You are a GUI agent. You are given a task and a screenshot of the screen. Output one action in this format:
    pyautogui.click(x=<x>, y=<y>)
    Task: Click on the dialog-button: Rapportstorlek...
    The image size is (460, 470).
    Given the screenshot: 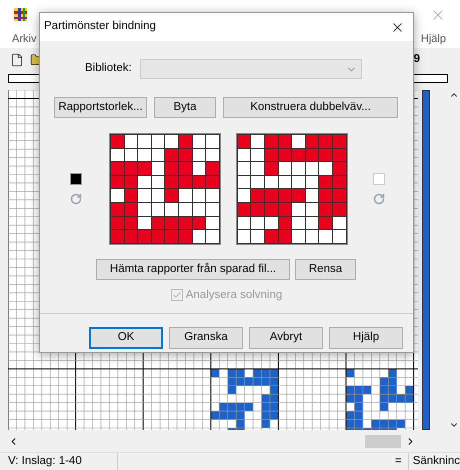 What is the action you would take?
    pyautogui.click(x=100, y=107)
    